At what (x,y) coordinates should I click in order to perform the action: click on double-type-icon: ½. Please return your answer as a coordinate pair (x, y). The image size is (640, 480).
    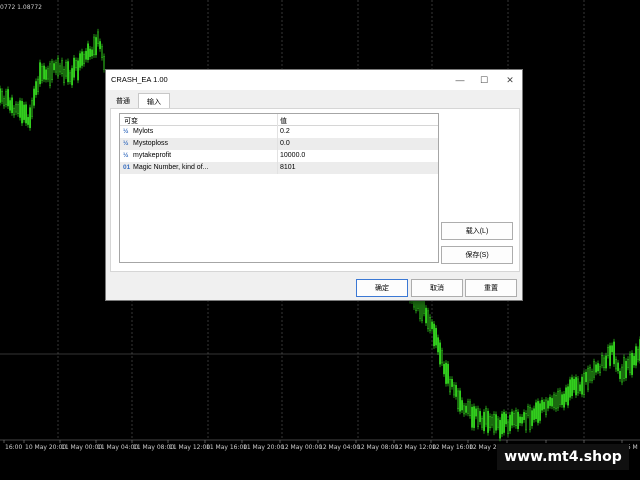
    Looking at the image, I should click on (126, 155).